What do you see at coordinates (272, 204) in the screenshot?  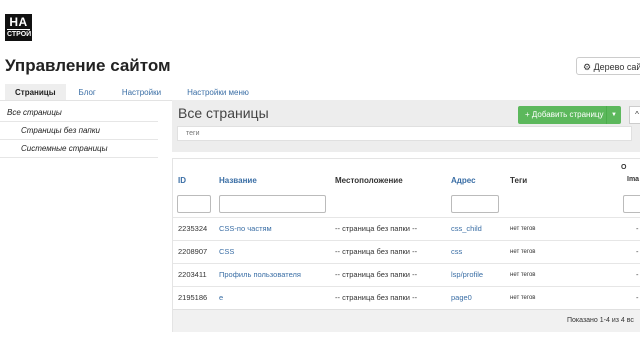 I see `filter-name-input` at bounding box center [272, 204].